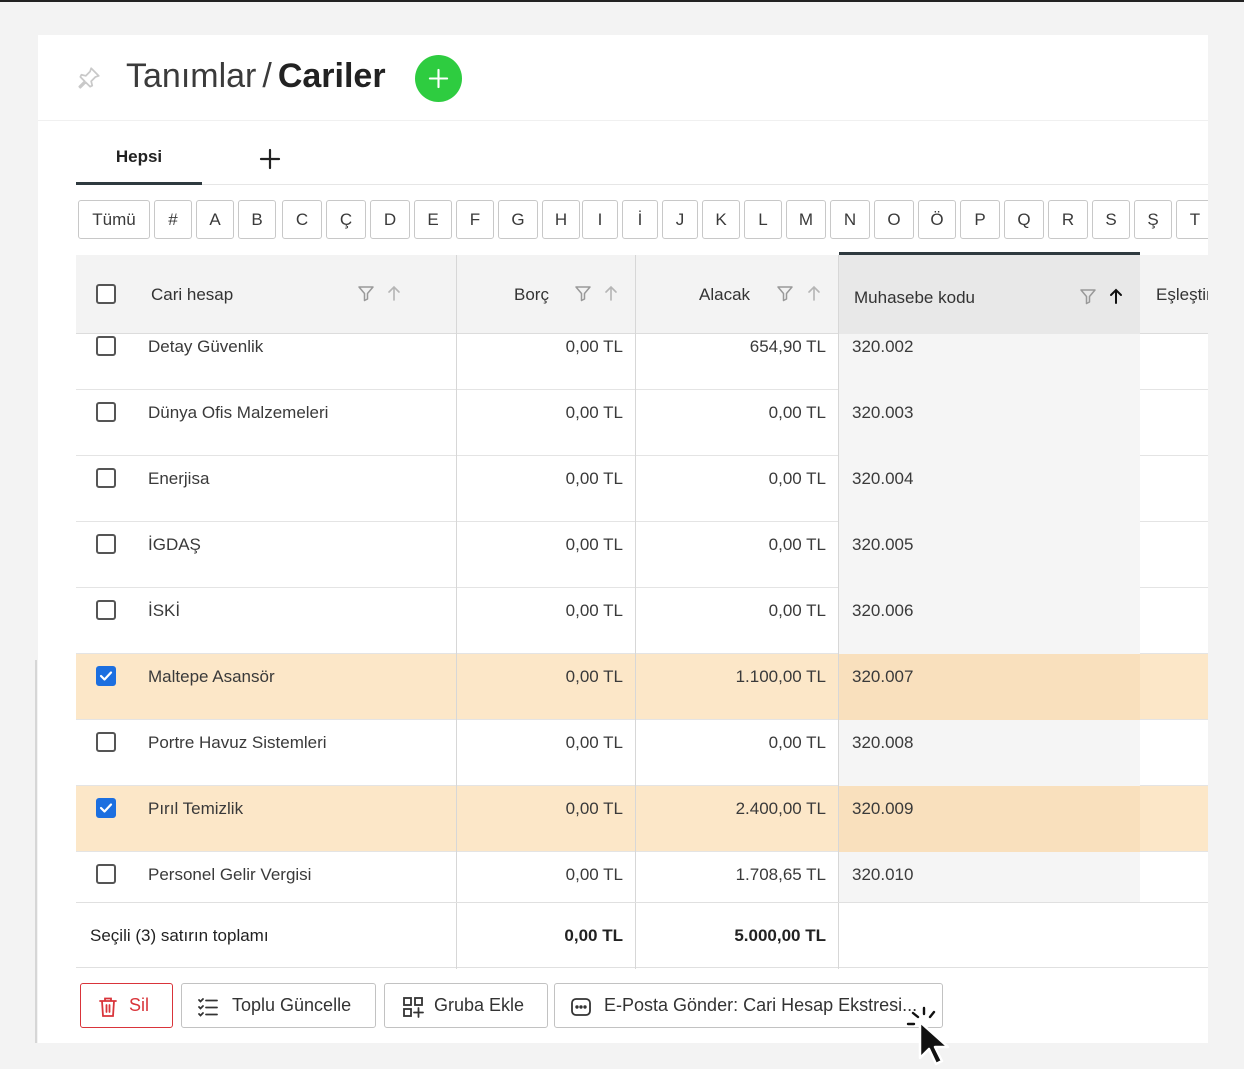 This screenshot has height=1069, width=1244. I want to click on letter-filter-6: D, so click(390, 219).